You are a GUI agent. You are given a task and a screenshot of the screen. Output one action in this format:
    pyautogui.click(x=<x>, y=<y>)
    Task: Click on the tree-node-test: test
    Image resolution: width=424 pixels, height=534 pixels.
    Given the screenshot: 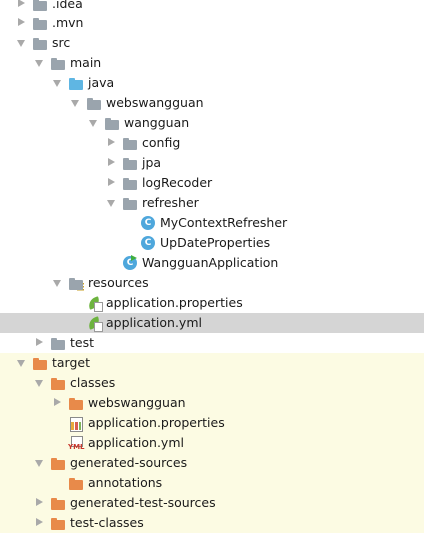 What is the action you would take?
    pyautogui.click(x=212, y=343)
    